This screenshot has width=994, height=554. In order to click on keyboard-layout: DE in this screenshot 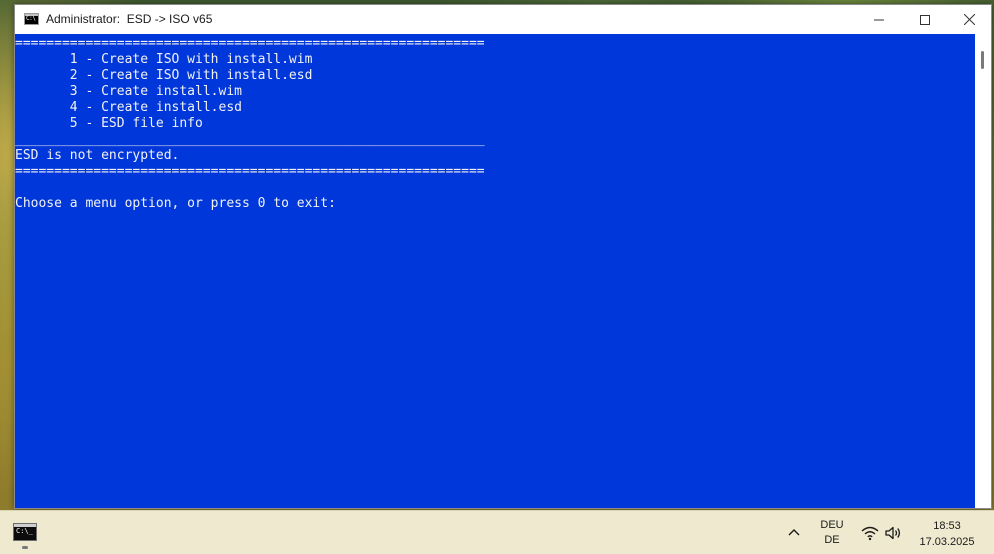, I will do `click(832, 540)`.